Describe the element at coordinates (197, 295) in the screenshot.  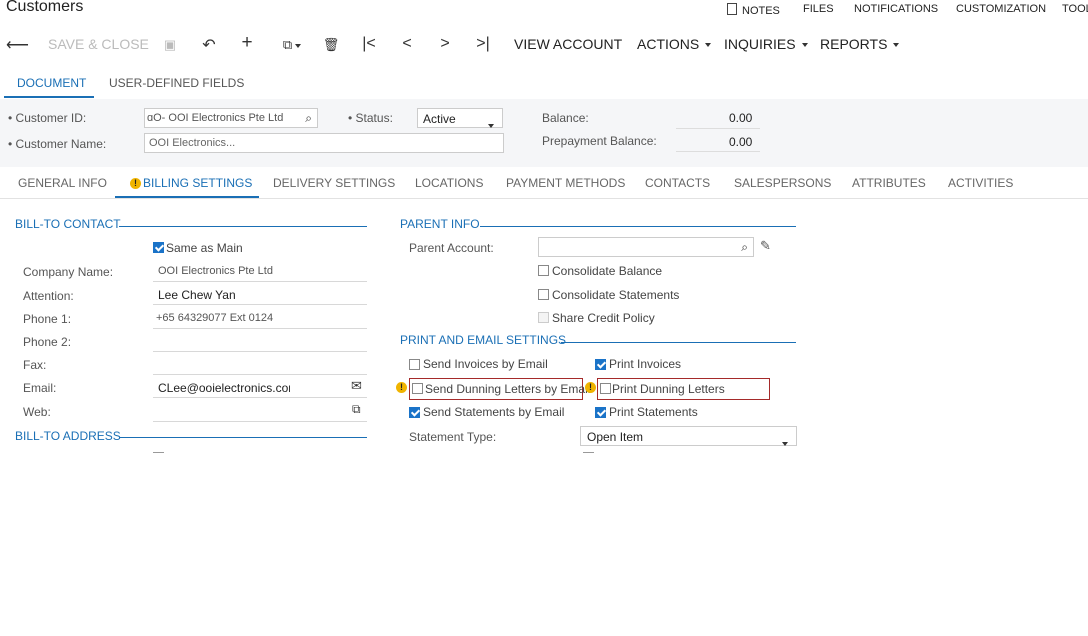
I see `attention-value: Lee Chew Yan` at that location.